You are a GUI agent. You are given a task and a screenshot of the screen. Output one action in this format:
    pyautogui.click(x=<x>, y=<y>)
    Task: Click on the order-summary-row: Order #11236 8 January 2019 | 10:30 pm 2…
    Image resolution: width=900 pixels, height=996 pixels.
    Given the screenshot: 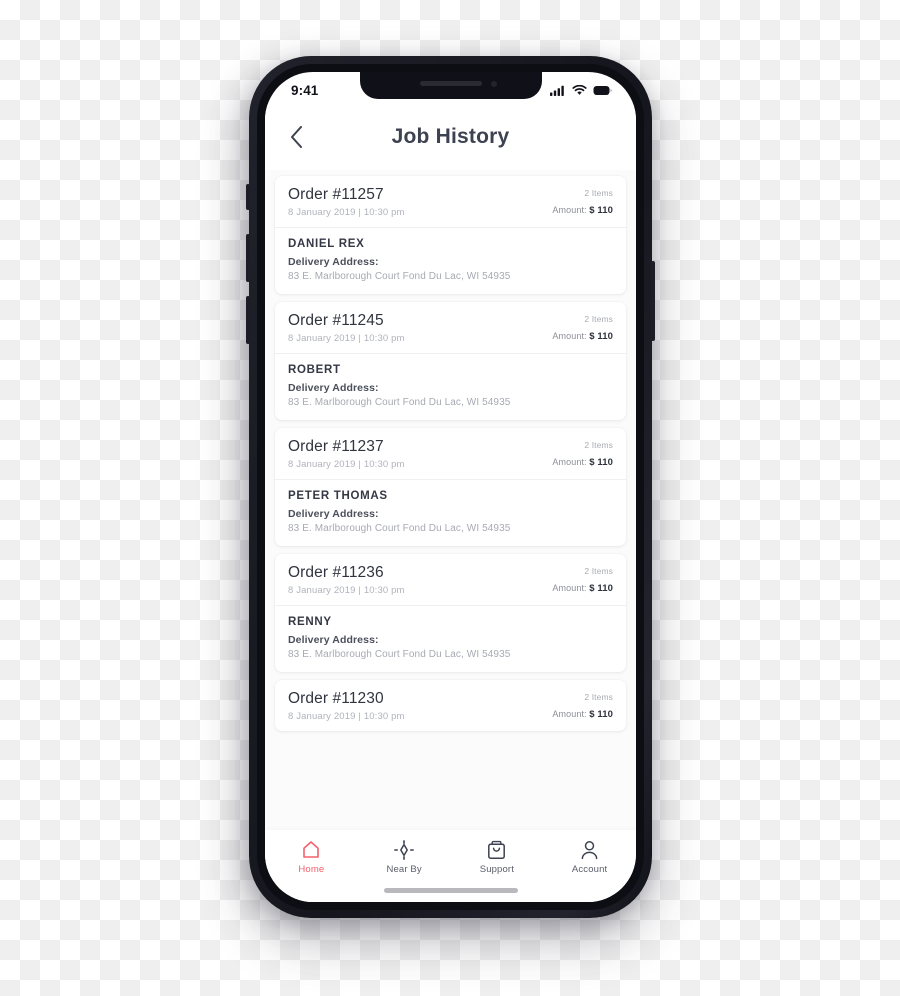 What is the action you would take?
    pyautogui.click(x=450, y=580)
    